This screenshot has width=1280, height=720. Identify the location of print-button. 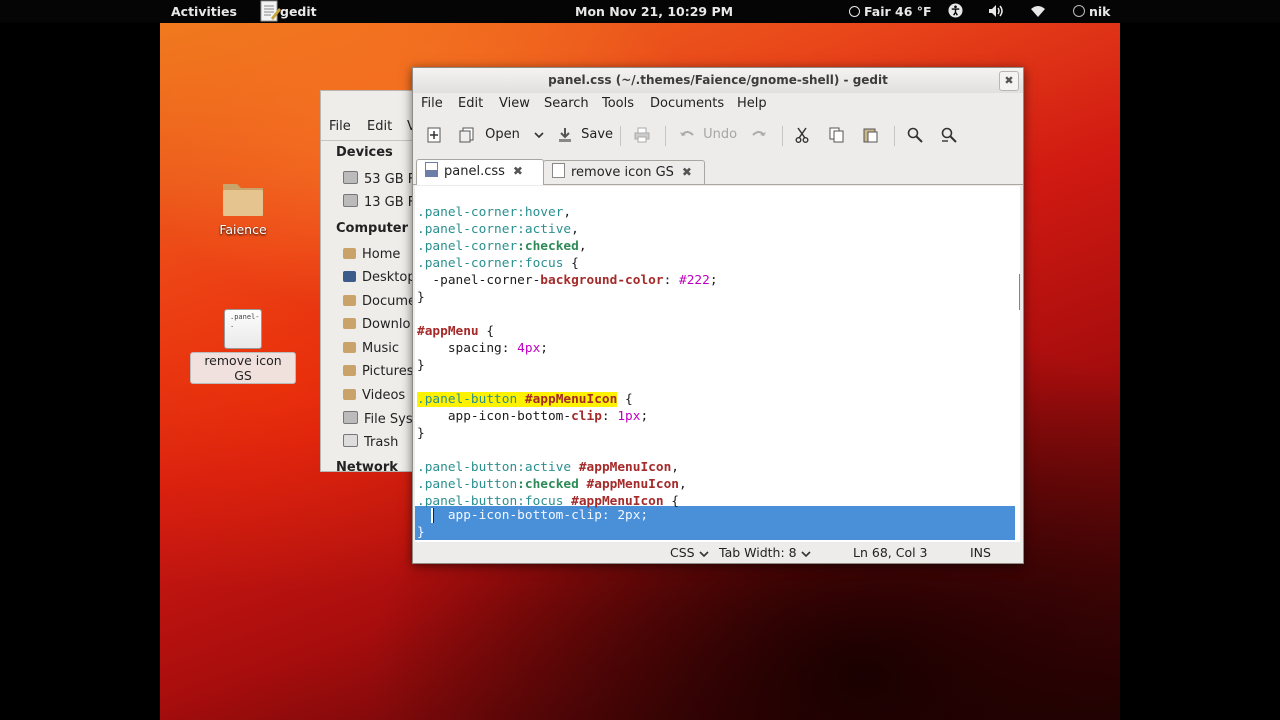
(642, 135).